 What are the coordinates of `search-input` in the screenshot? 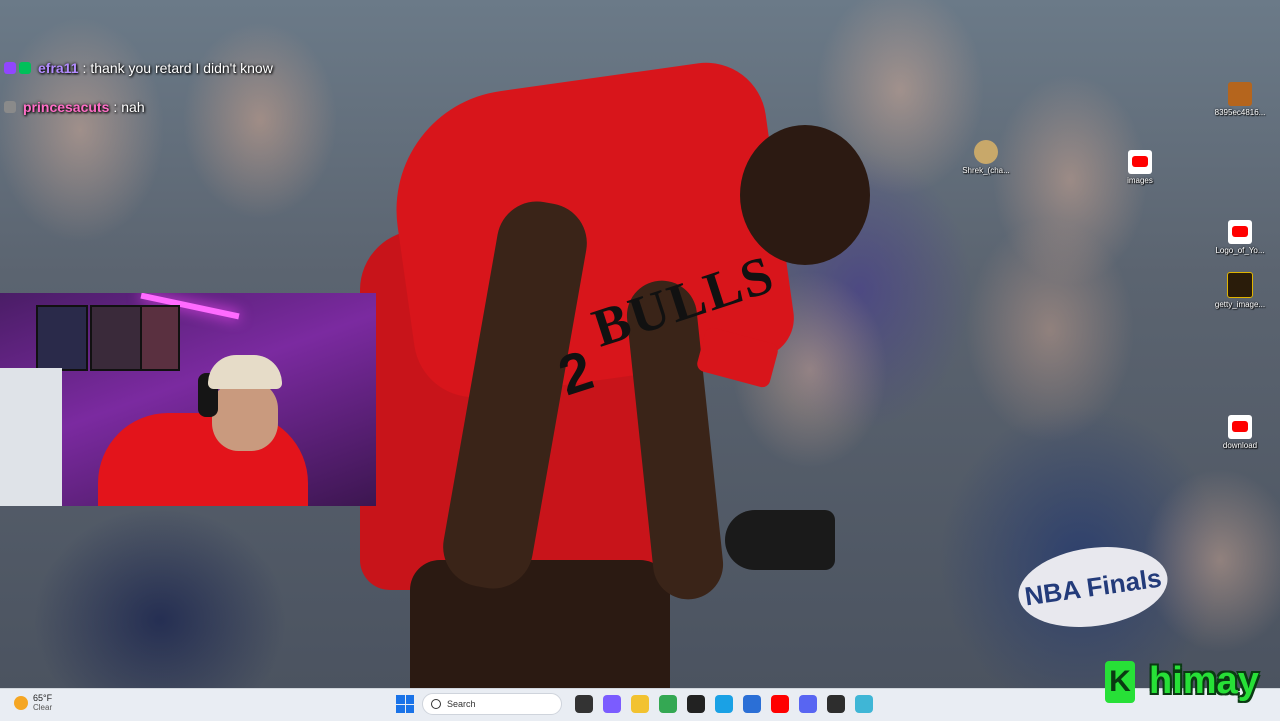 It's located at (492, 704).